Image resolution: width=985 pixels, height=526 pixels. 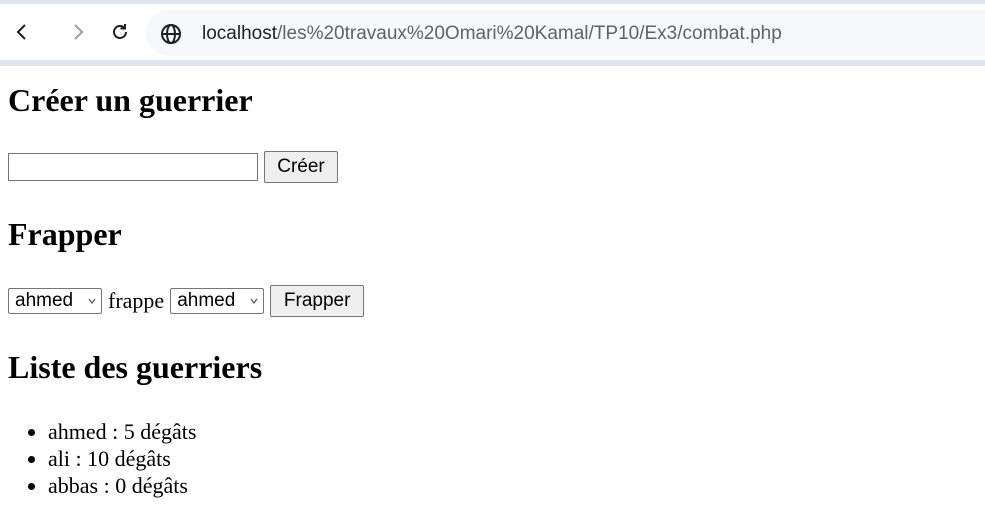 I want to click on url-host: localhost, so click(x=239, y=33).